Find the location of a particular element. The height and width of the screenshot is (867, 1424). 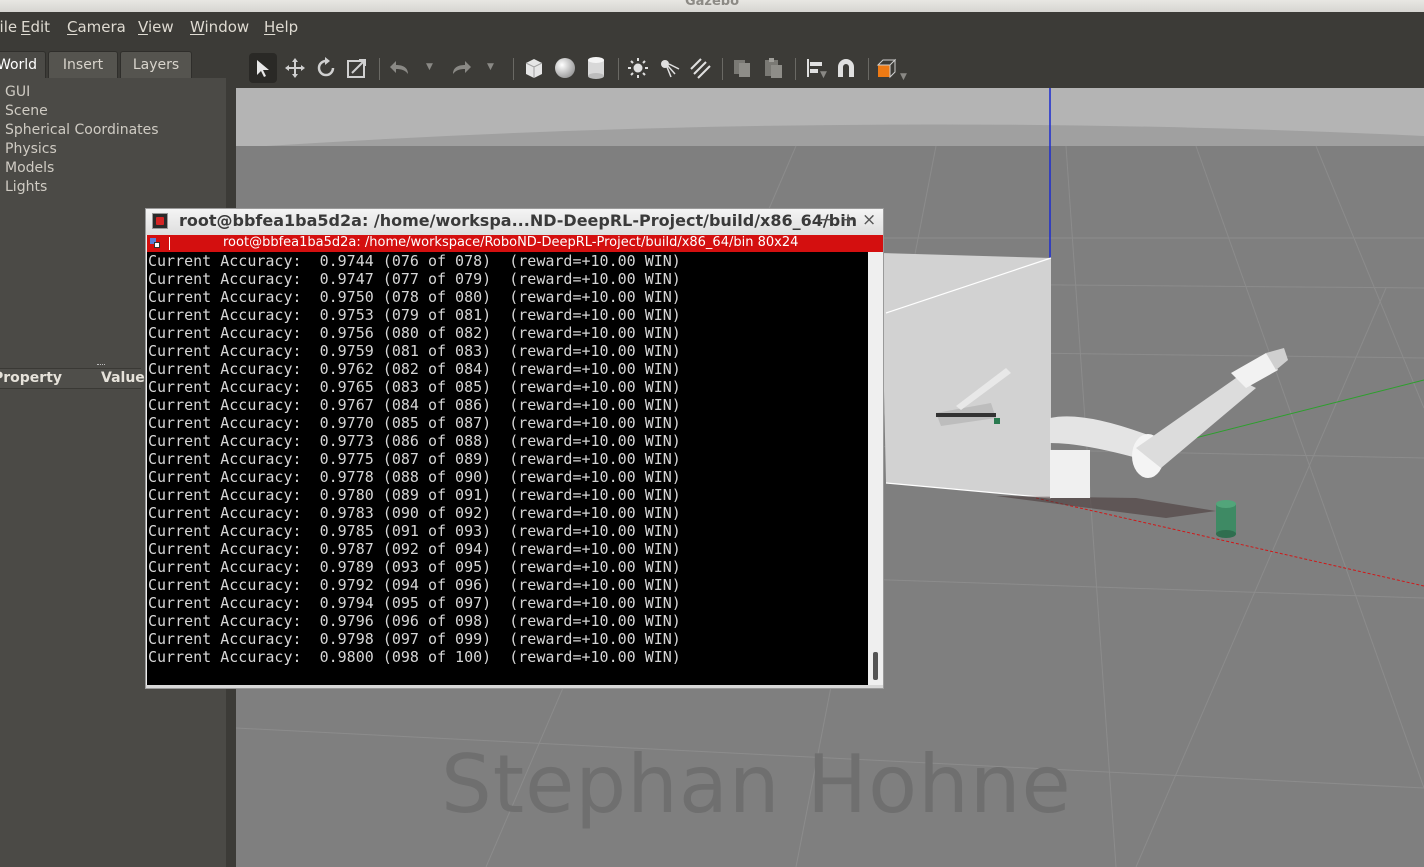

sphere-icon is located at coordinates (565, 68).